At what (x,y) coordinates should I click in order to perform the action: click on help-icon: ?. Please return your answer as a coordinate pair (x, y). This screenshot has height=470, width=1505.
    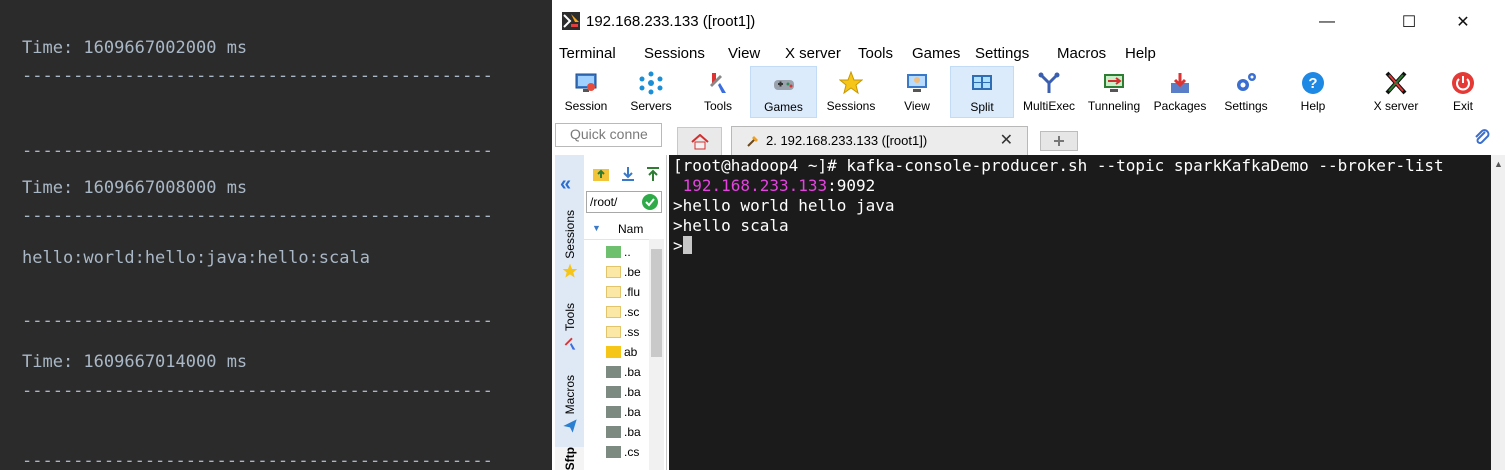
    Looking at the image, I should click on (1313, 83).